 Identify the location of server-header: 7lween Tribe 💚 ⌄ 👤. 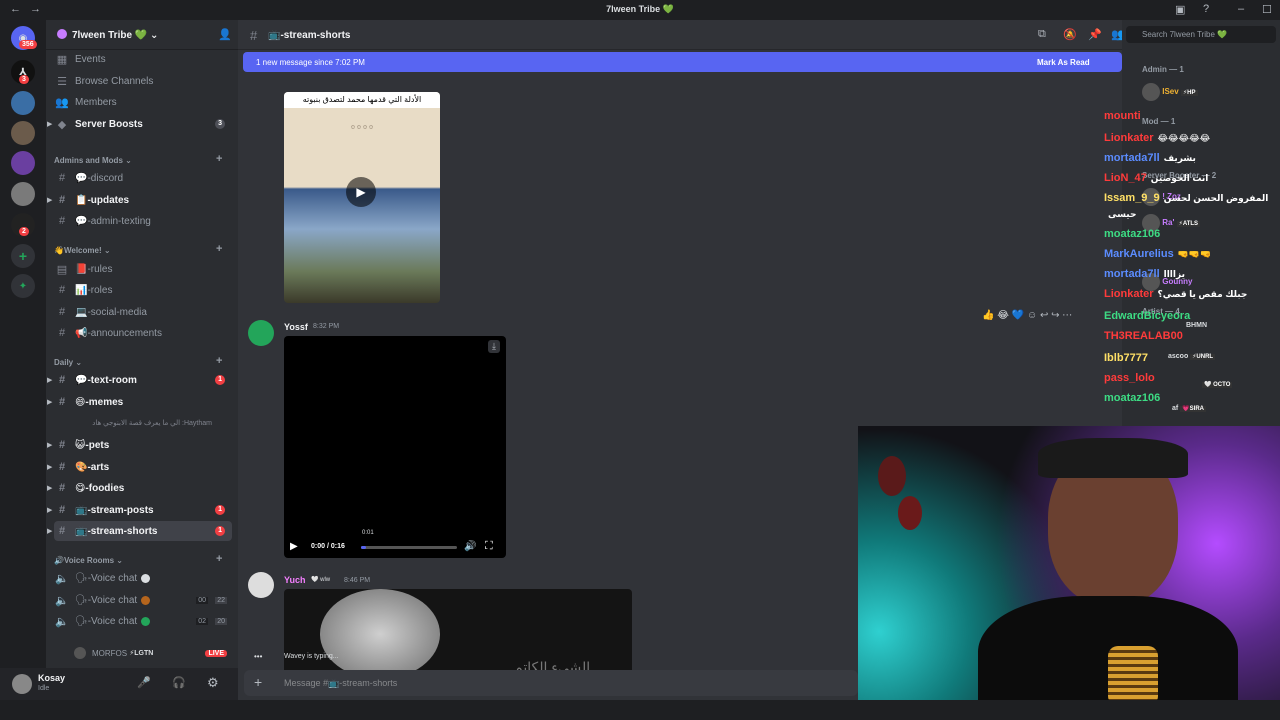
(142, 35).